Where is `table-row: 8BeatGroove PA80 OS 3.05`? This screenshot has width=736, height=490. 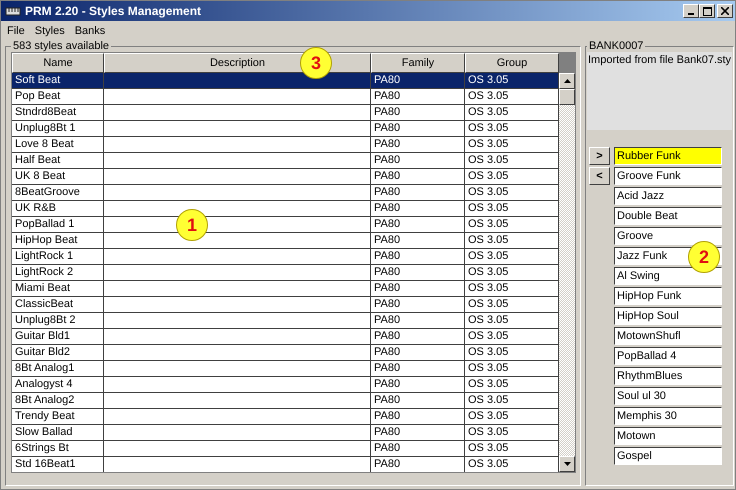
table-row: 8BeatGroove PA80 OS 3.05 is located at coordinates (285, 193).